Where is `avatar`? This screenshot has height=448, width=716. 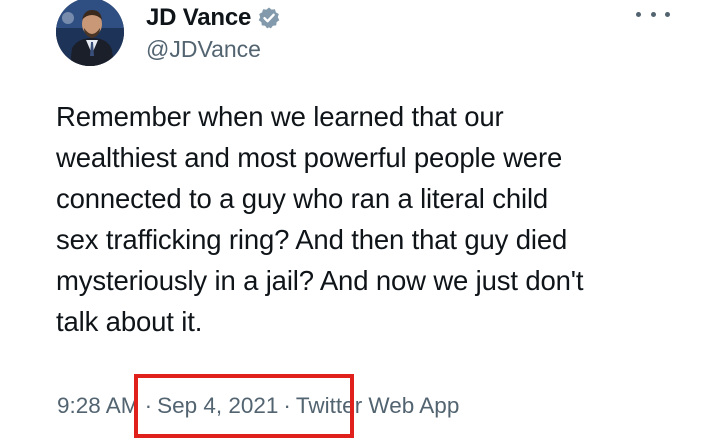 avatar is located at coordinates (90, 33).